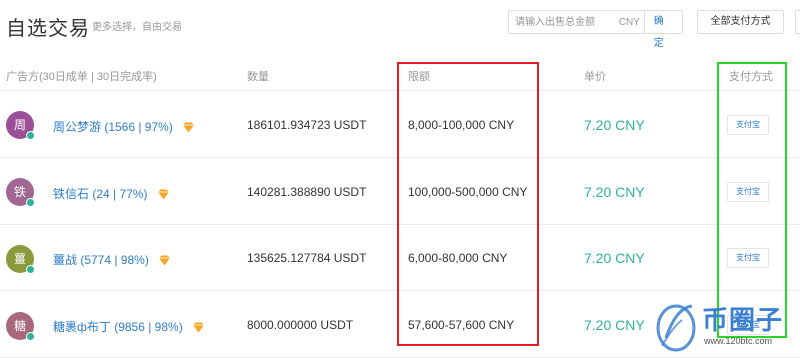 The width and height of the screenshot is (800, 358). What do you see at coordinates (468, 204) in the screenshot?
I see `limit-column-highlight` at bounding box center [468, 204].